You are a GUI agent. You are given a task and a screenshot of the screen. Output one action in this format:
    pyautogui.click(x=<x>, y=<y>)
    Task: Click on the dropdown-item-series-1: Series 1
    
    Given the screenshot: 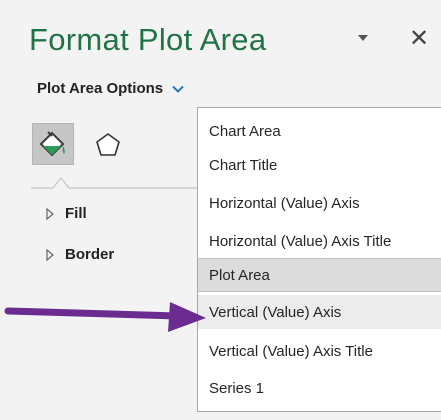 What is the action you would take?
    pyautogui.click(x=319, y=388)
    